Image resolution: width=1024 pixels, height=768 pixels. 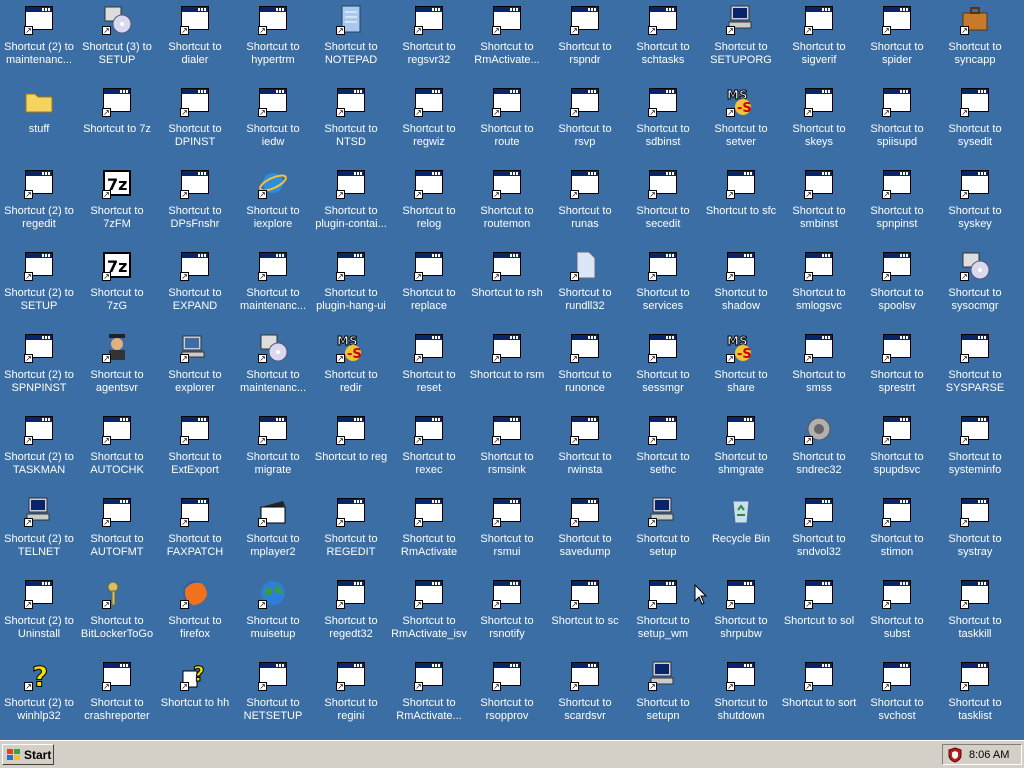 What do you see at coordinates (663, 697) in the screenshot?
I see `desktop-icon: ↗ Shortcut to setupn` at bounding box center [663, 697].